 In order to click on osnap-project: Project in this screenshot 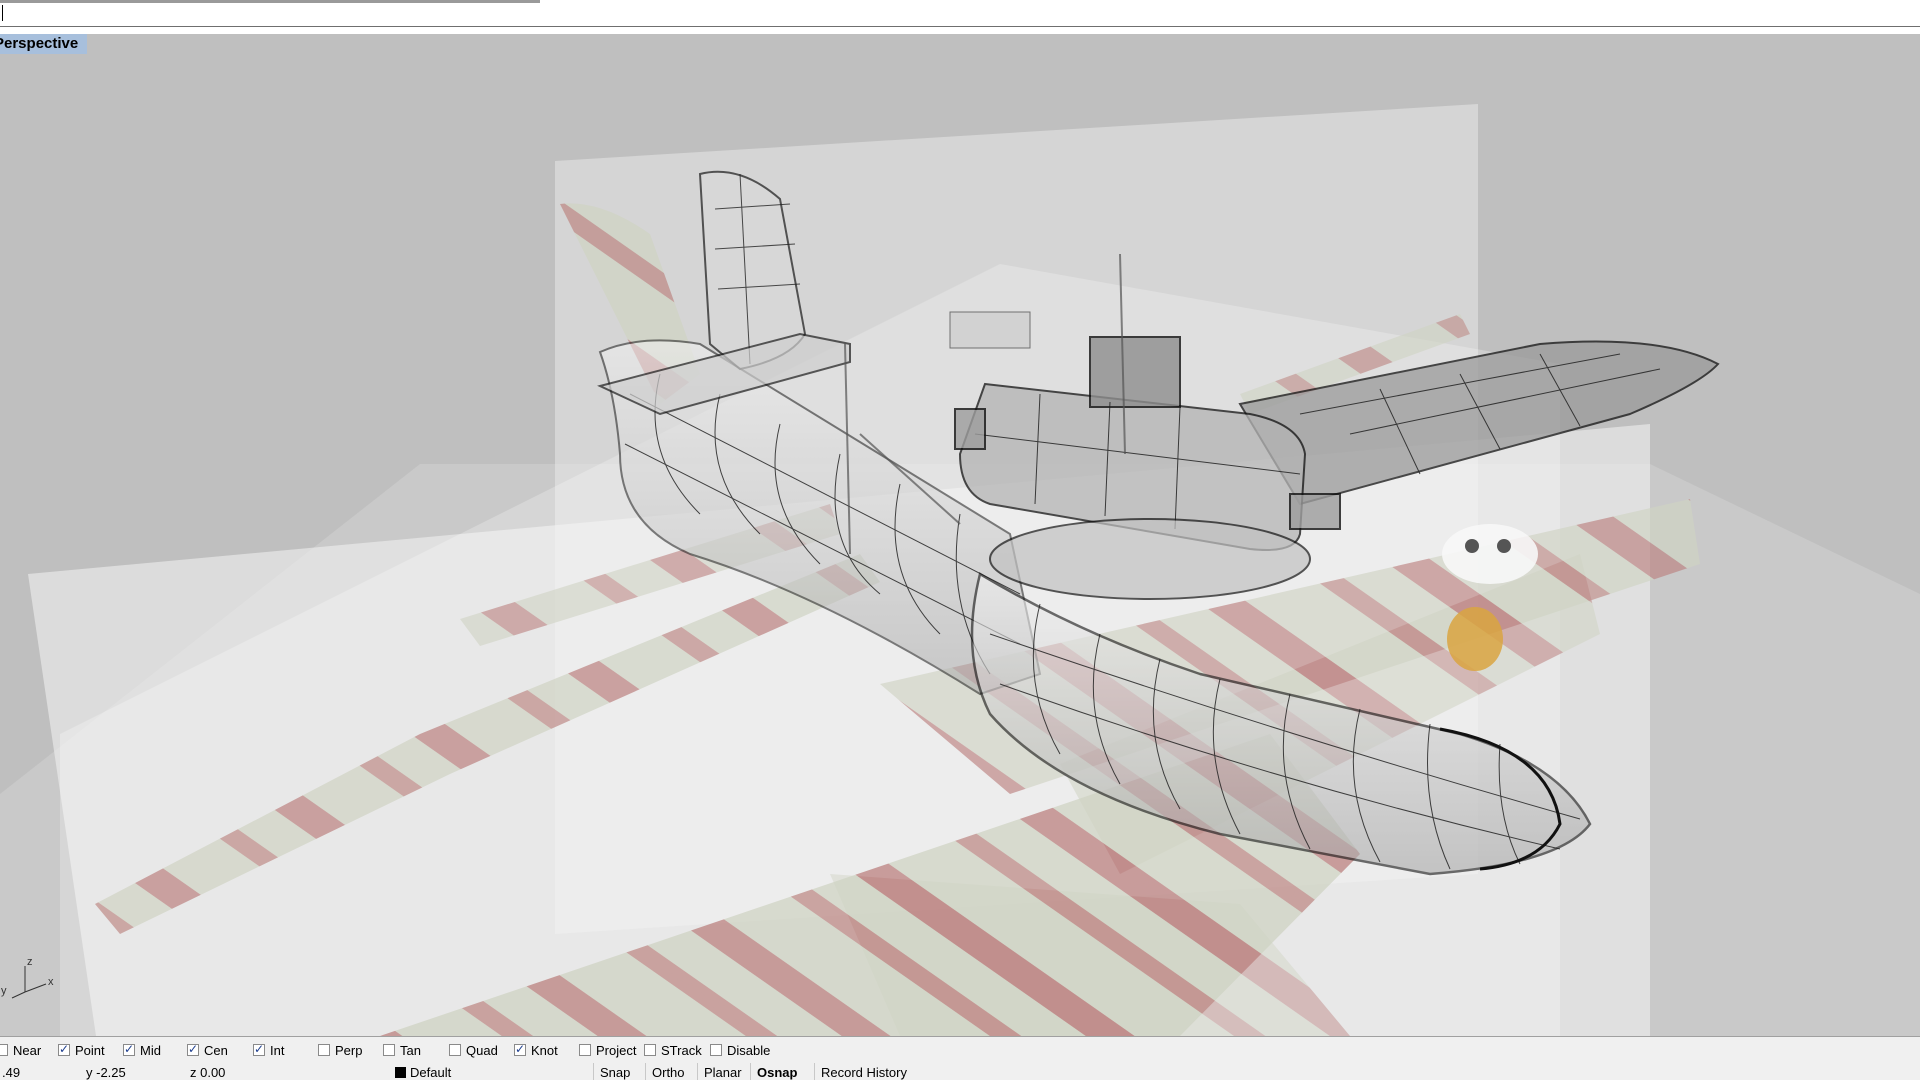, I will do `click(607, 1050)`.